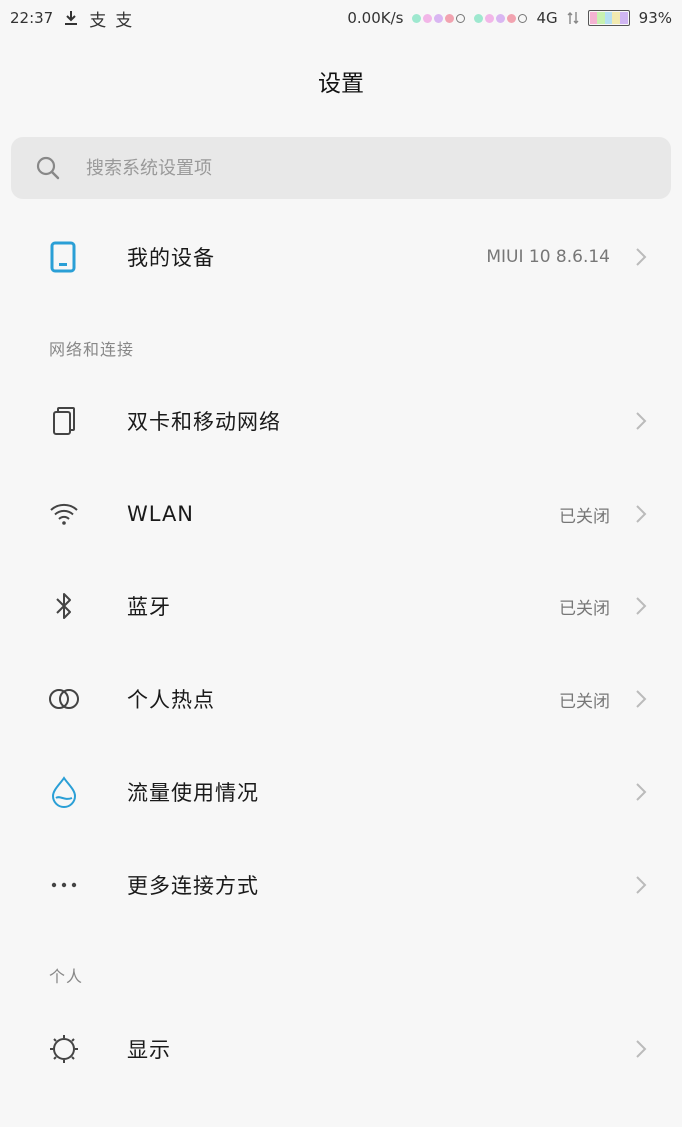 The width and height of the screenshot is (682, 1127). Describe the element at coordinates (548, 257) in the screenshot. I see `row-value: MIUI 10 8.6.14` at that location.